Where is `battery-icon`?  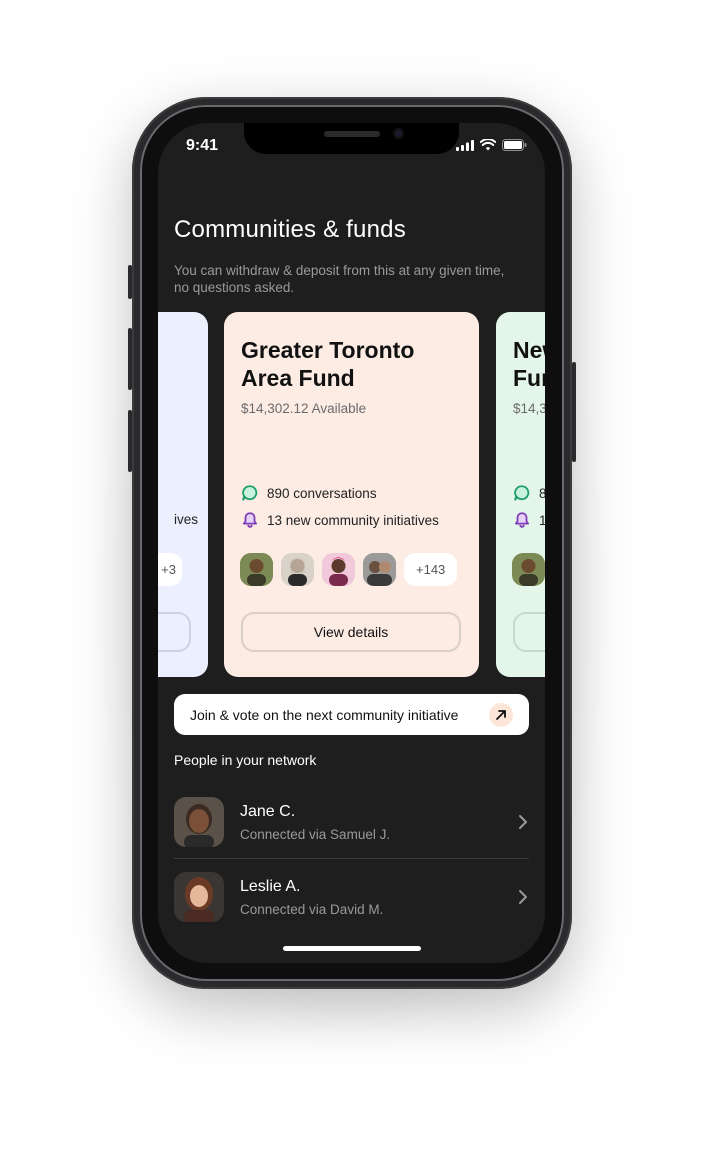 battery-icon is located at coordinates (514, 145).